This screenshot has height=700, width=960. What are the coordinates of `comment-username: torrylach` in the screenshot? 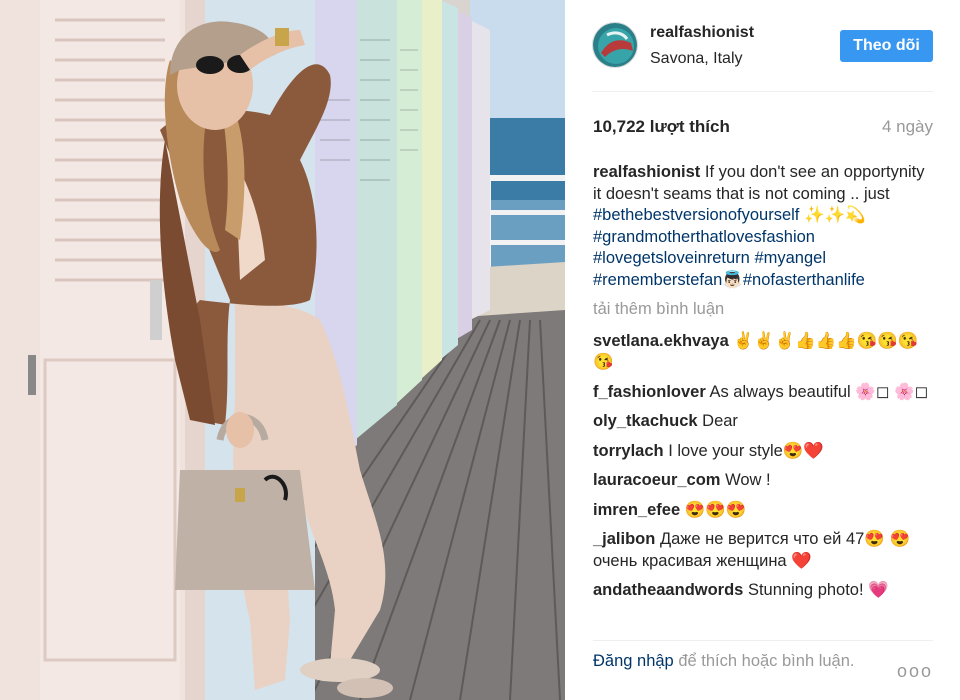 It's located at (628, 451).